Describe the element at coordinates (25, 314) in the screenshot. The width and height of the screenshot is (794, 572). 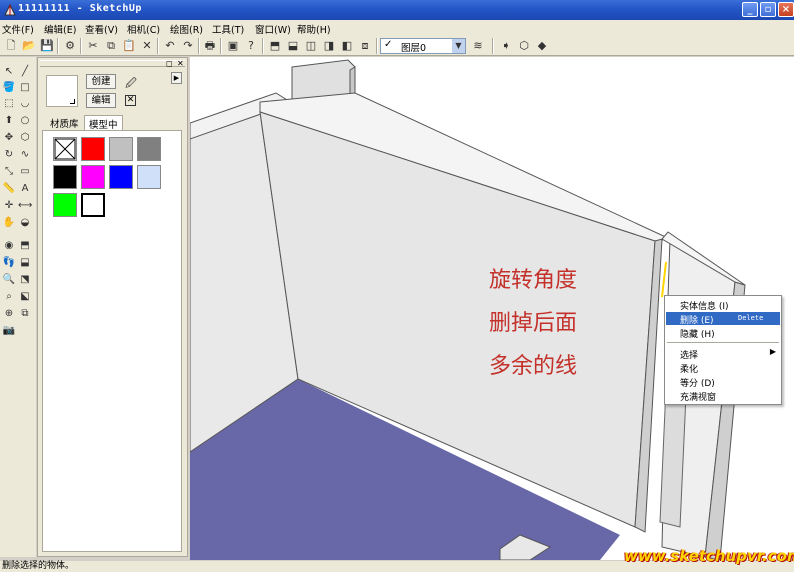
I see `box-view-5-icon: ⧉` at that location.